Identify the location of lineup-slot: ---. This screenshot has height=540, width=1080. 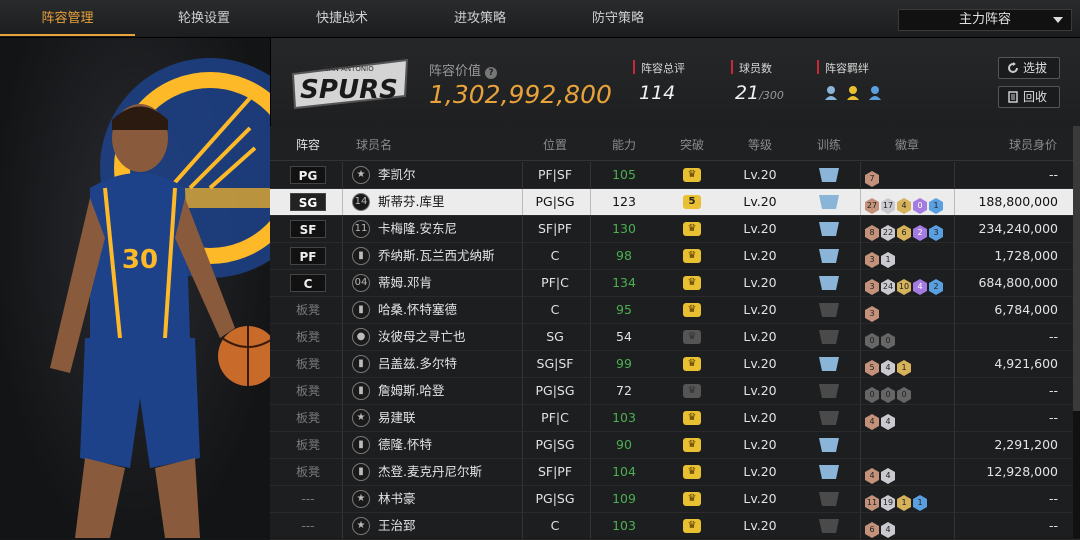
(308, 499).